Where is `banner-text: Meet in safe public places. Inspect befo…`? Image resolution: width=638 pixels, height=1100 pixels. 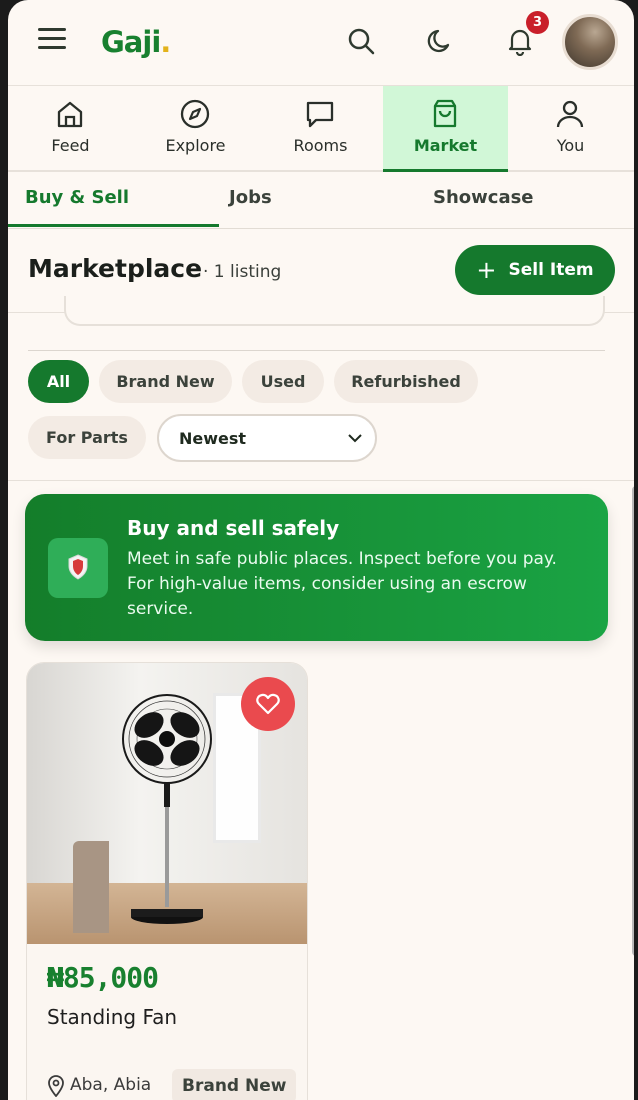
banner-text: Meet in safe public places. Inspect befo… is located at coordinates (342, 584).